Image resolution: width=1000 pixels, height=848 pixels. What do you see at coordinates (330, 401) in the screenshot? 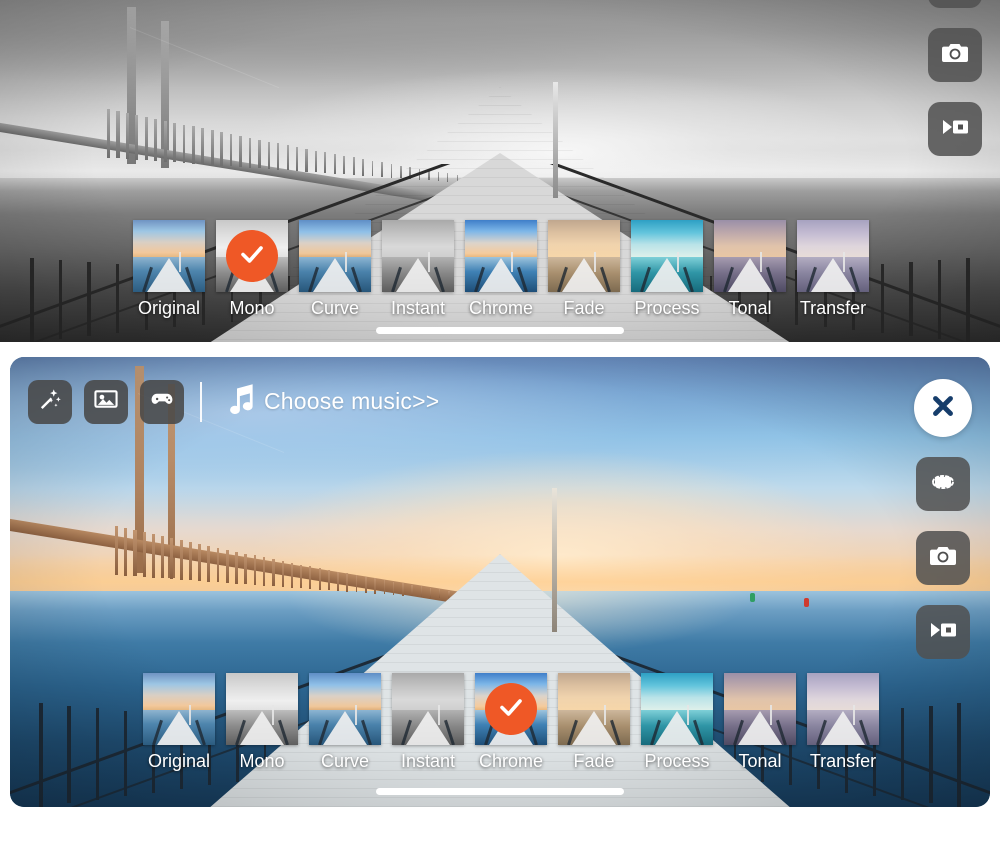
I see `choose-music-button: Choose music>>` at bounding box center [330, 401].